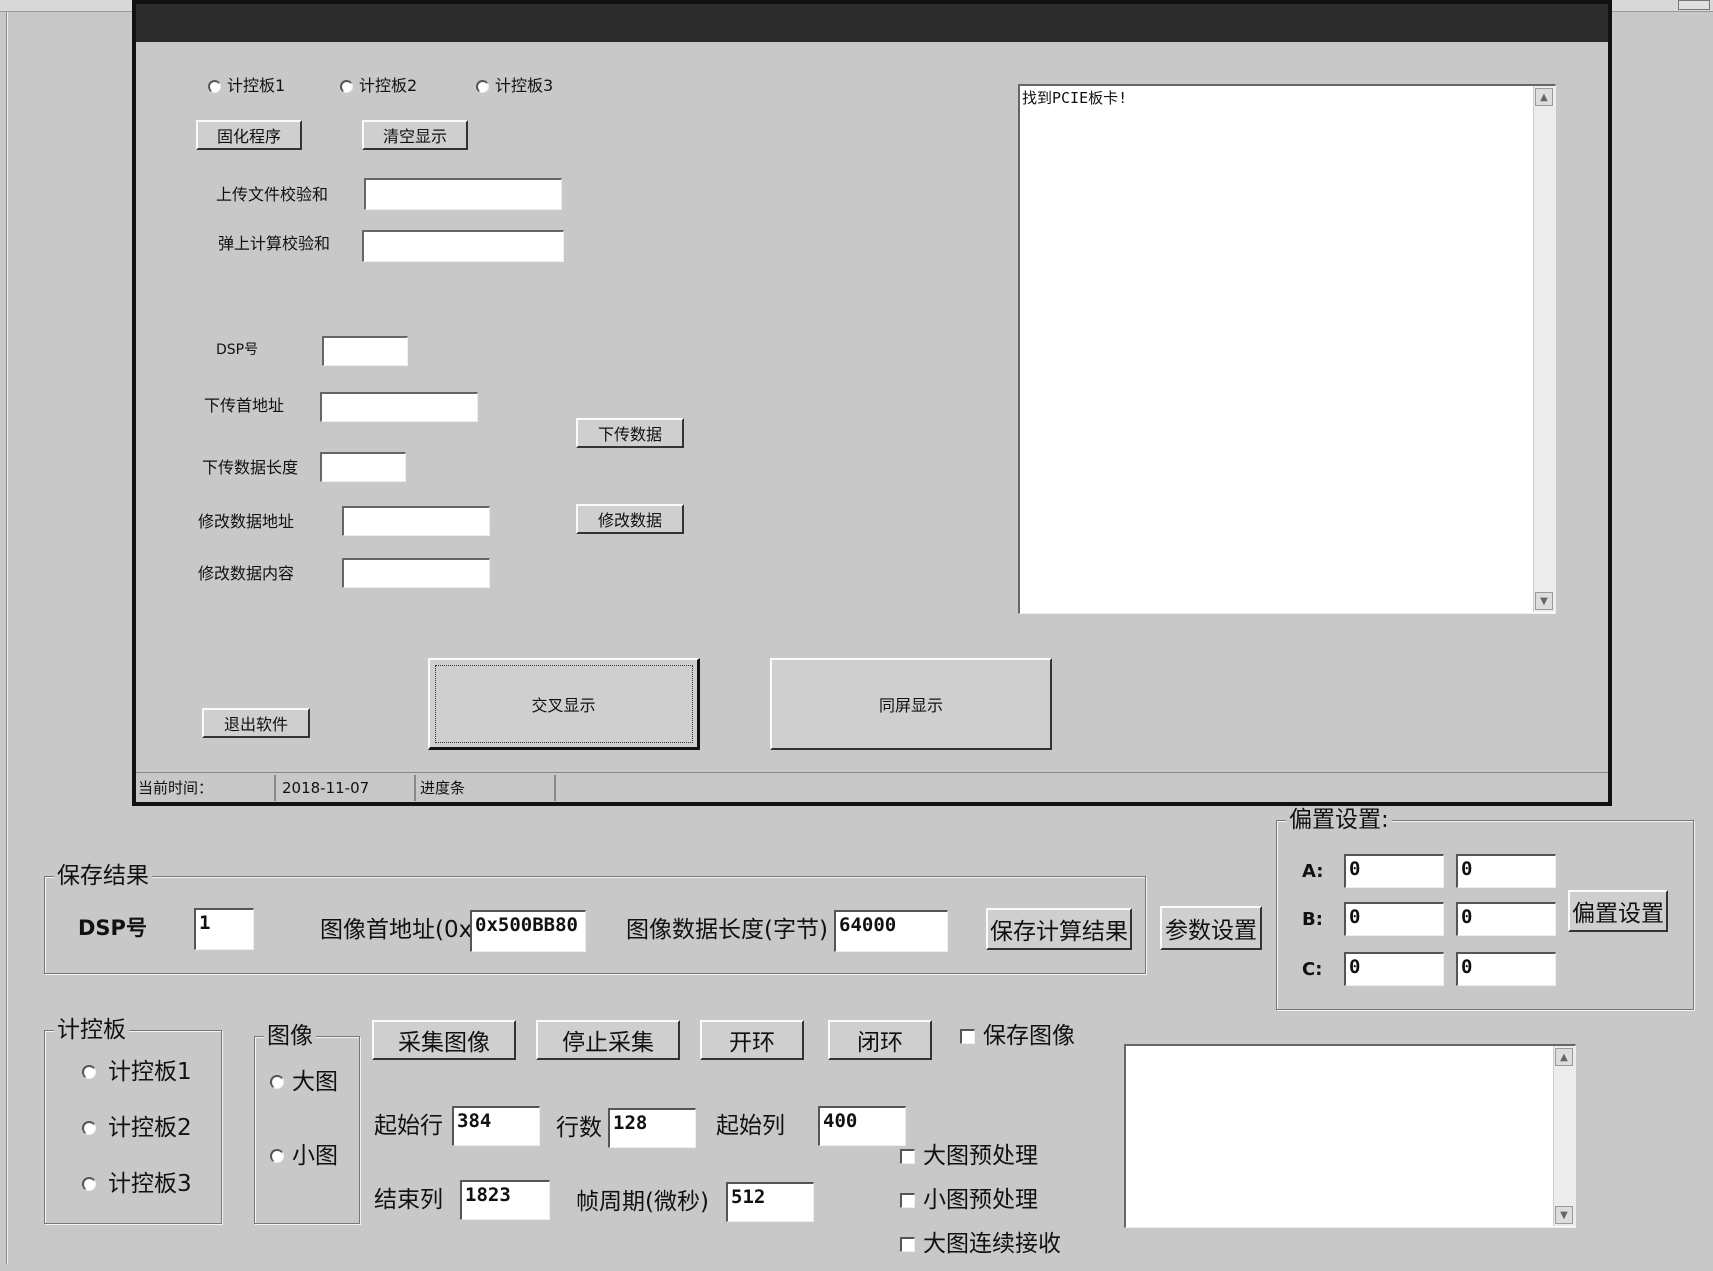  I want to click on bias-a-field-1: 0, so click(1394, 871).